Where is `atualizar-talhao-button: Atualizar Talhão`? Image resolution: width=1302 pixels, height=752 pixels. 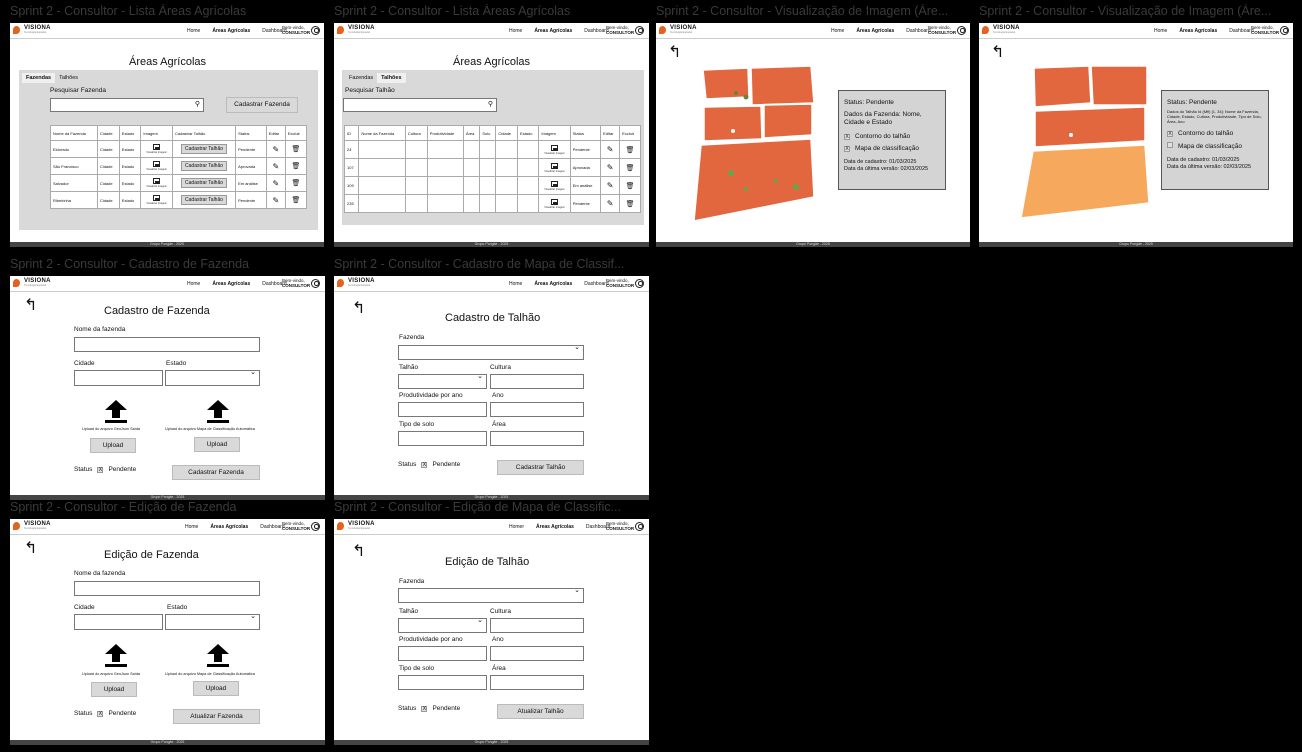 atualizar-talhao-button: Atualizar Talhão is located at coordinates (540, 711).